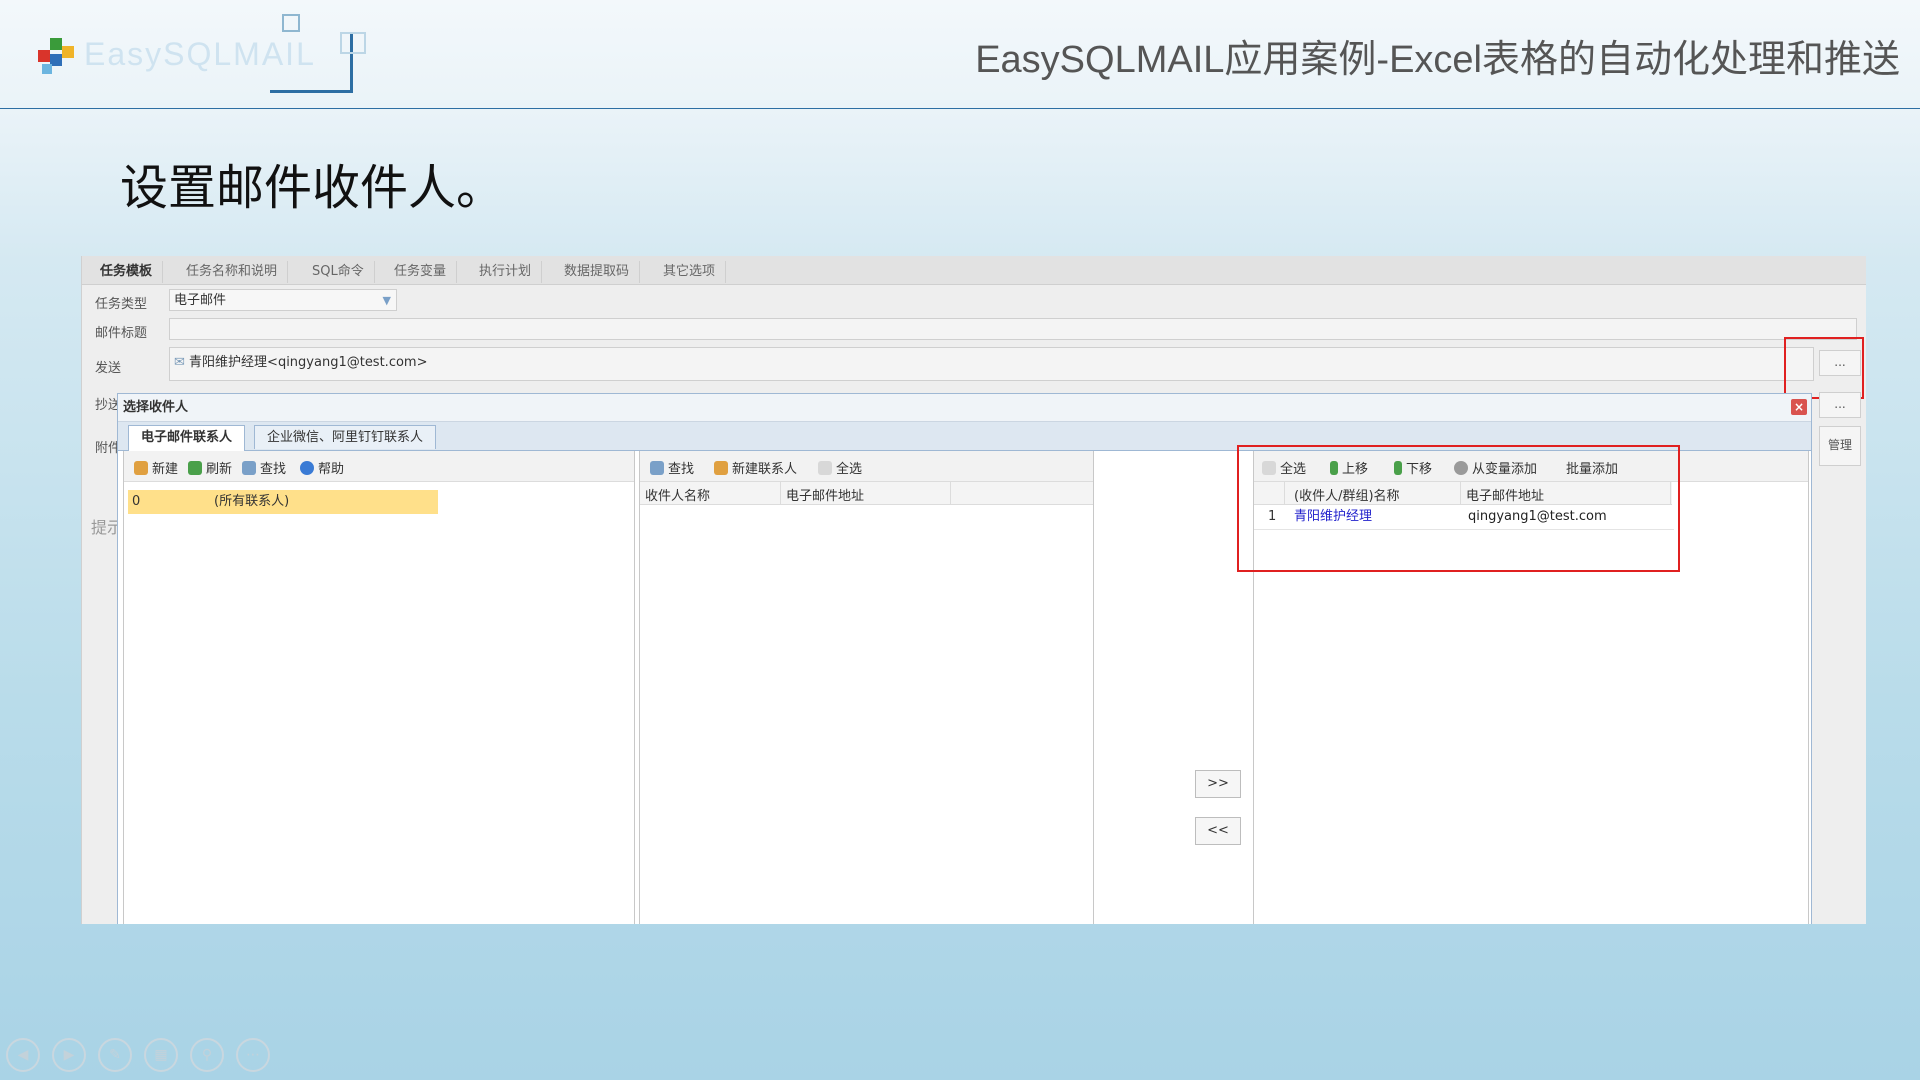 Image resolution: width=1920 pixels, height=1080 pixels. I want to click on tab-email-contacts: 电子邮件联系人, so click(187, 438).